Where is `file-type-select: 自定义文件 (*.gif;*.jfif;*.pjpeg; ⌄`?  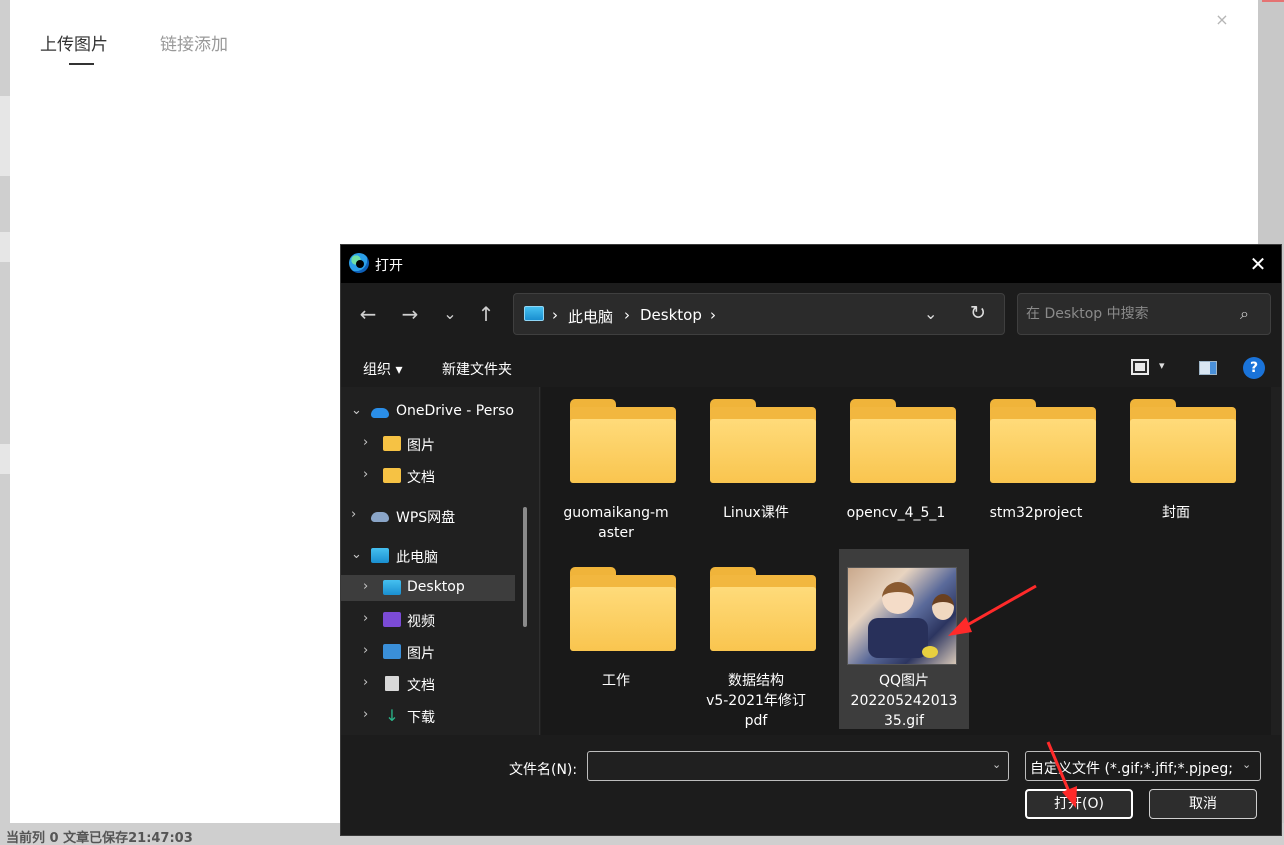
file-type-select: 自定义文件 (*.gif;*.jfif;*.pjpeg; ⌄ is located at coordinates (1143, 766).